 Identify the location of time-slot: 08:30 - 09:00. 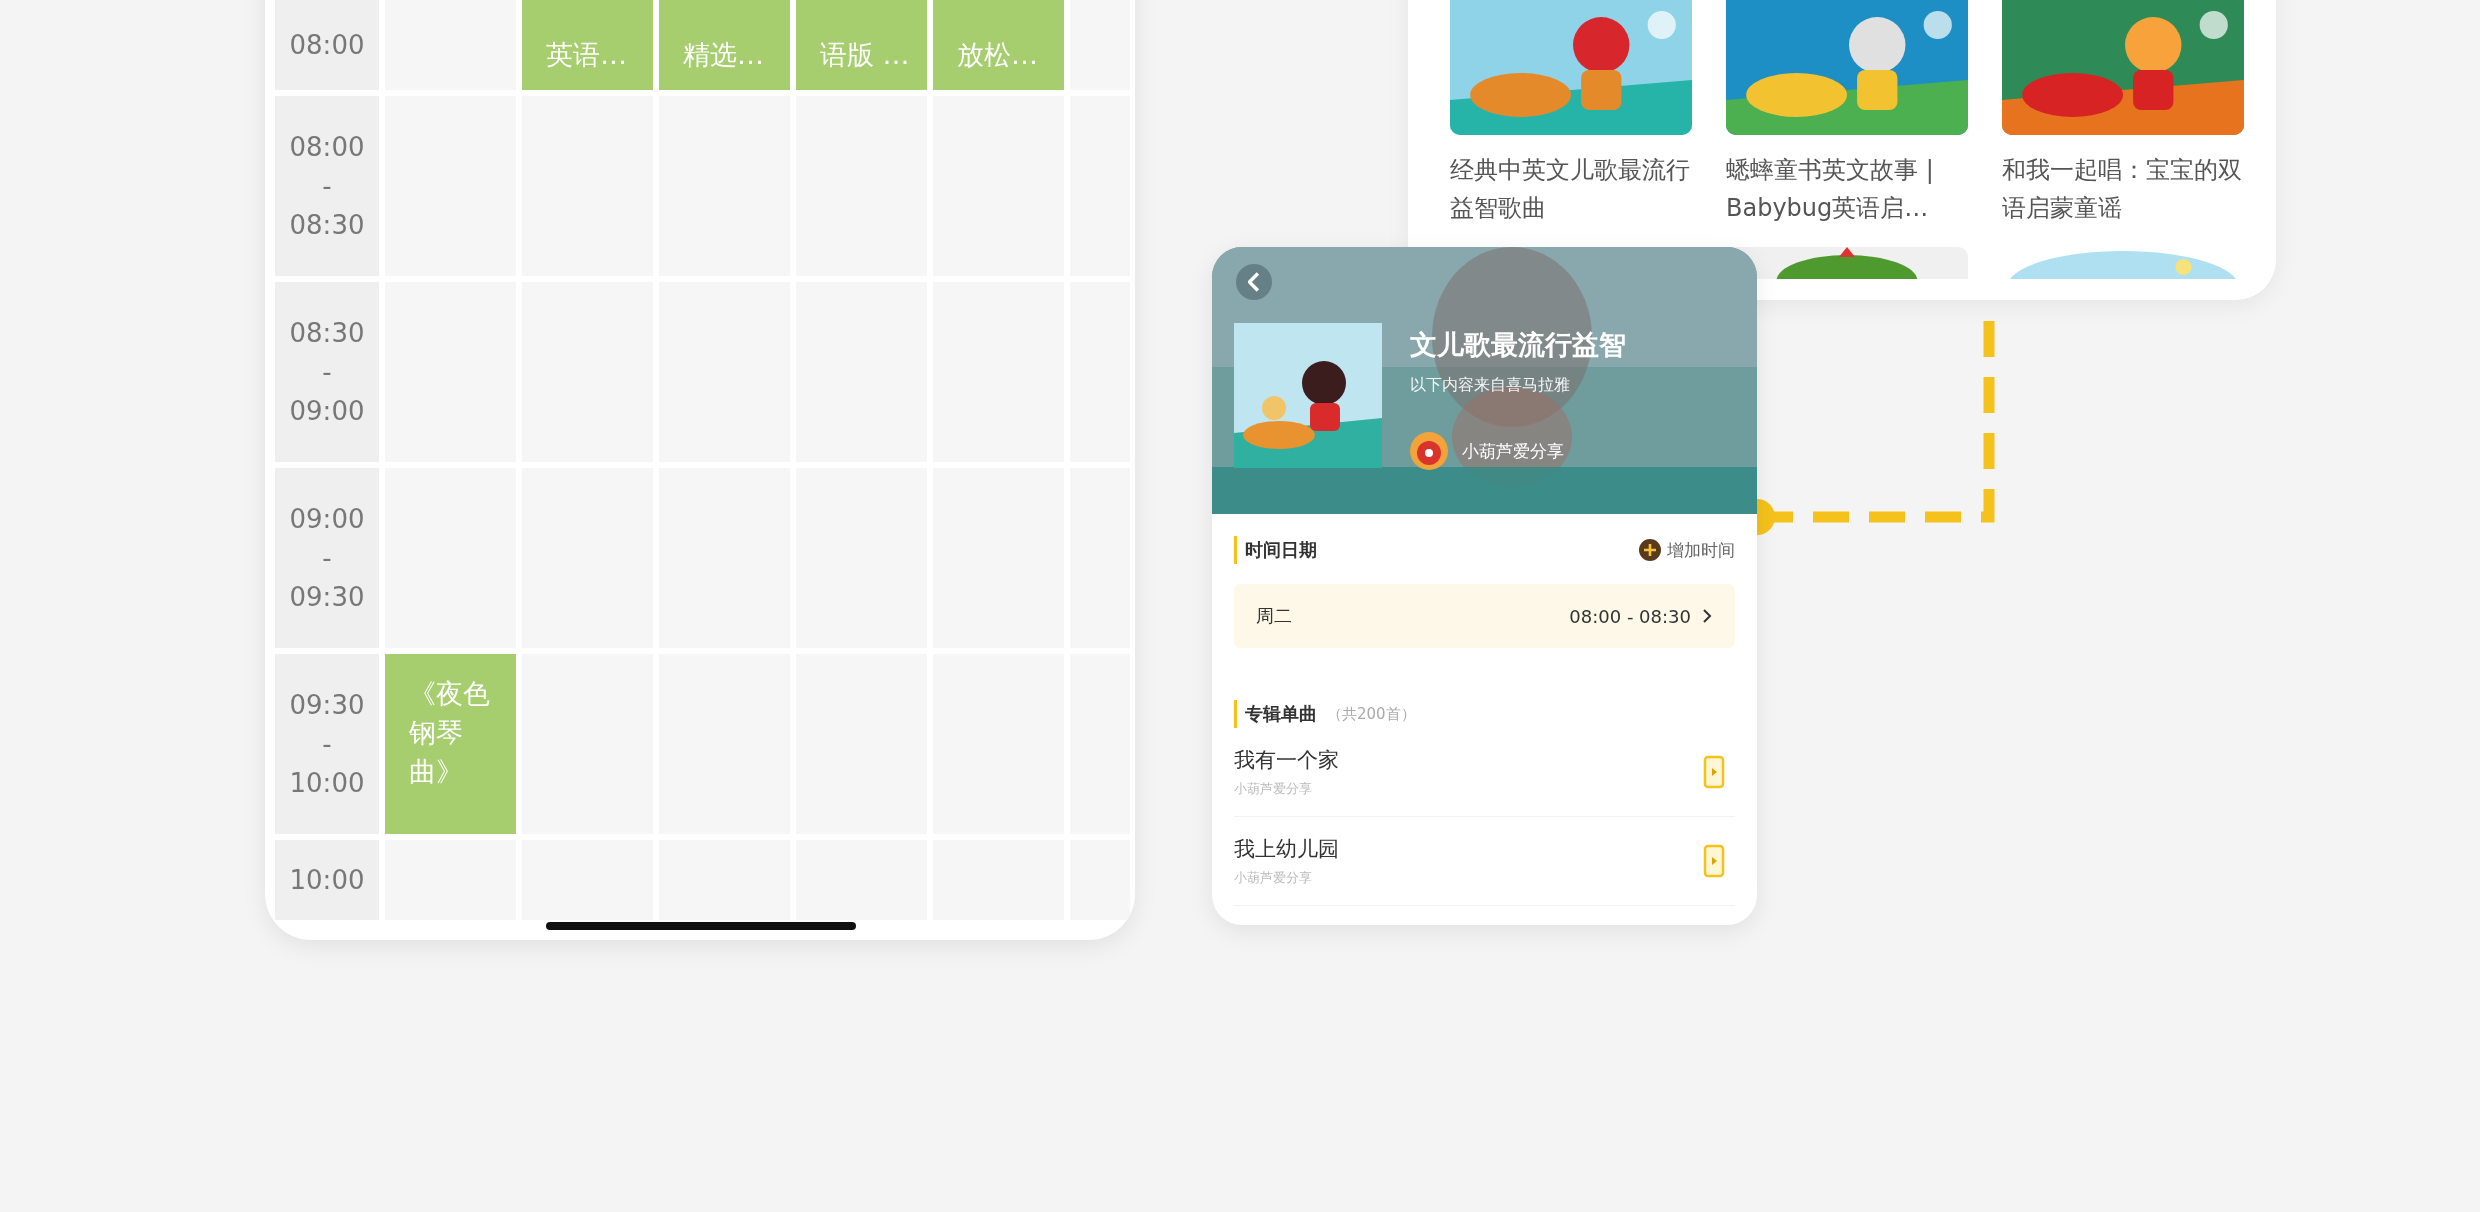
(327, 372).